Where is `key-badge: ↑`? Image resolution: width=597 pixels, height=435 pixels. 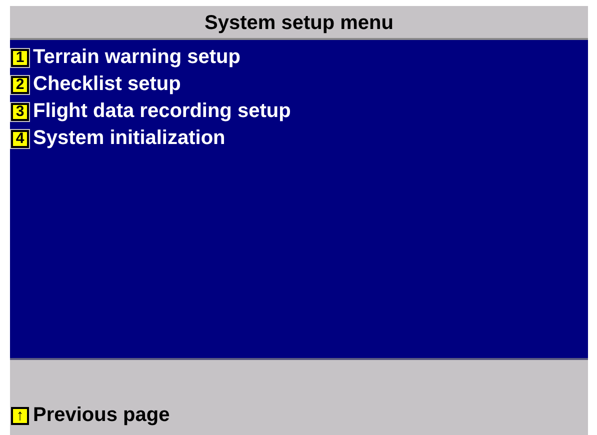
key-badge: ↑ is located at coordinates (20, 415).